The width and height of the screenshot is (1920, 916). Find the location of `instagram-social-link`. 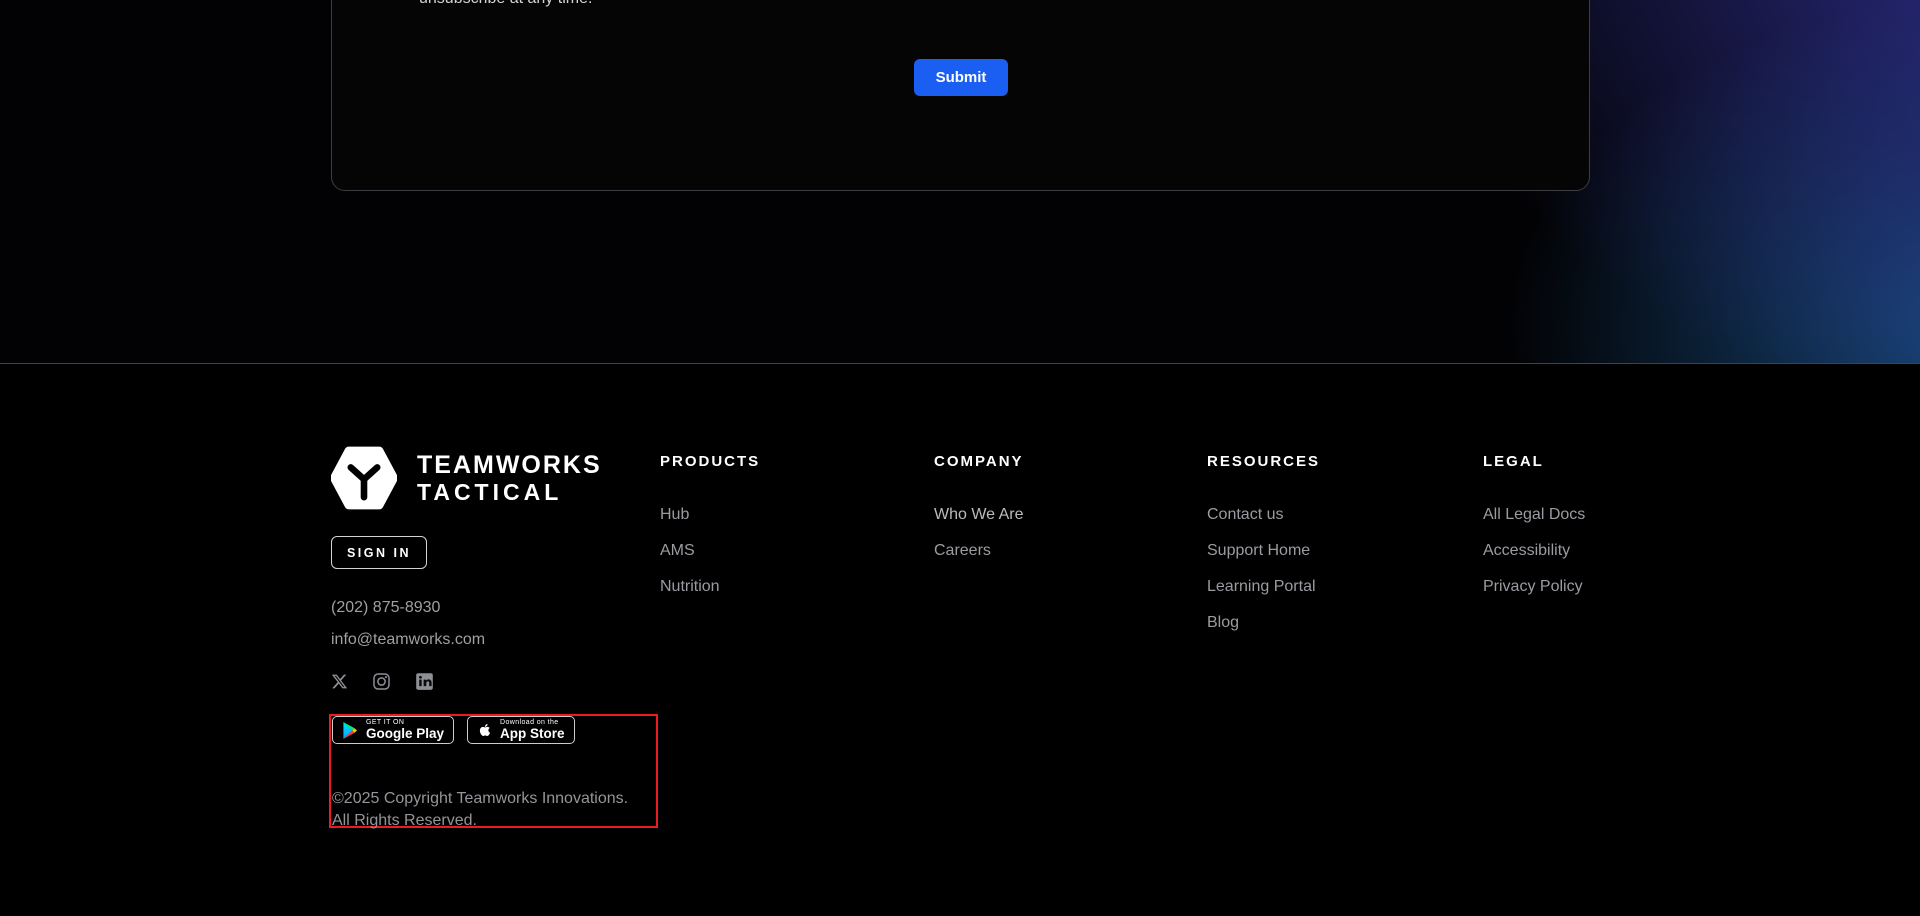

instagram-social-link is located at coordinates (381, 681).